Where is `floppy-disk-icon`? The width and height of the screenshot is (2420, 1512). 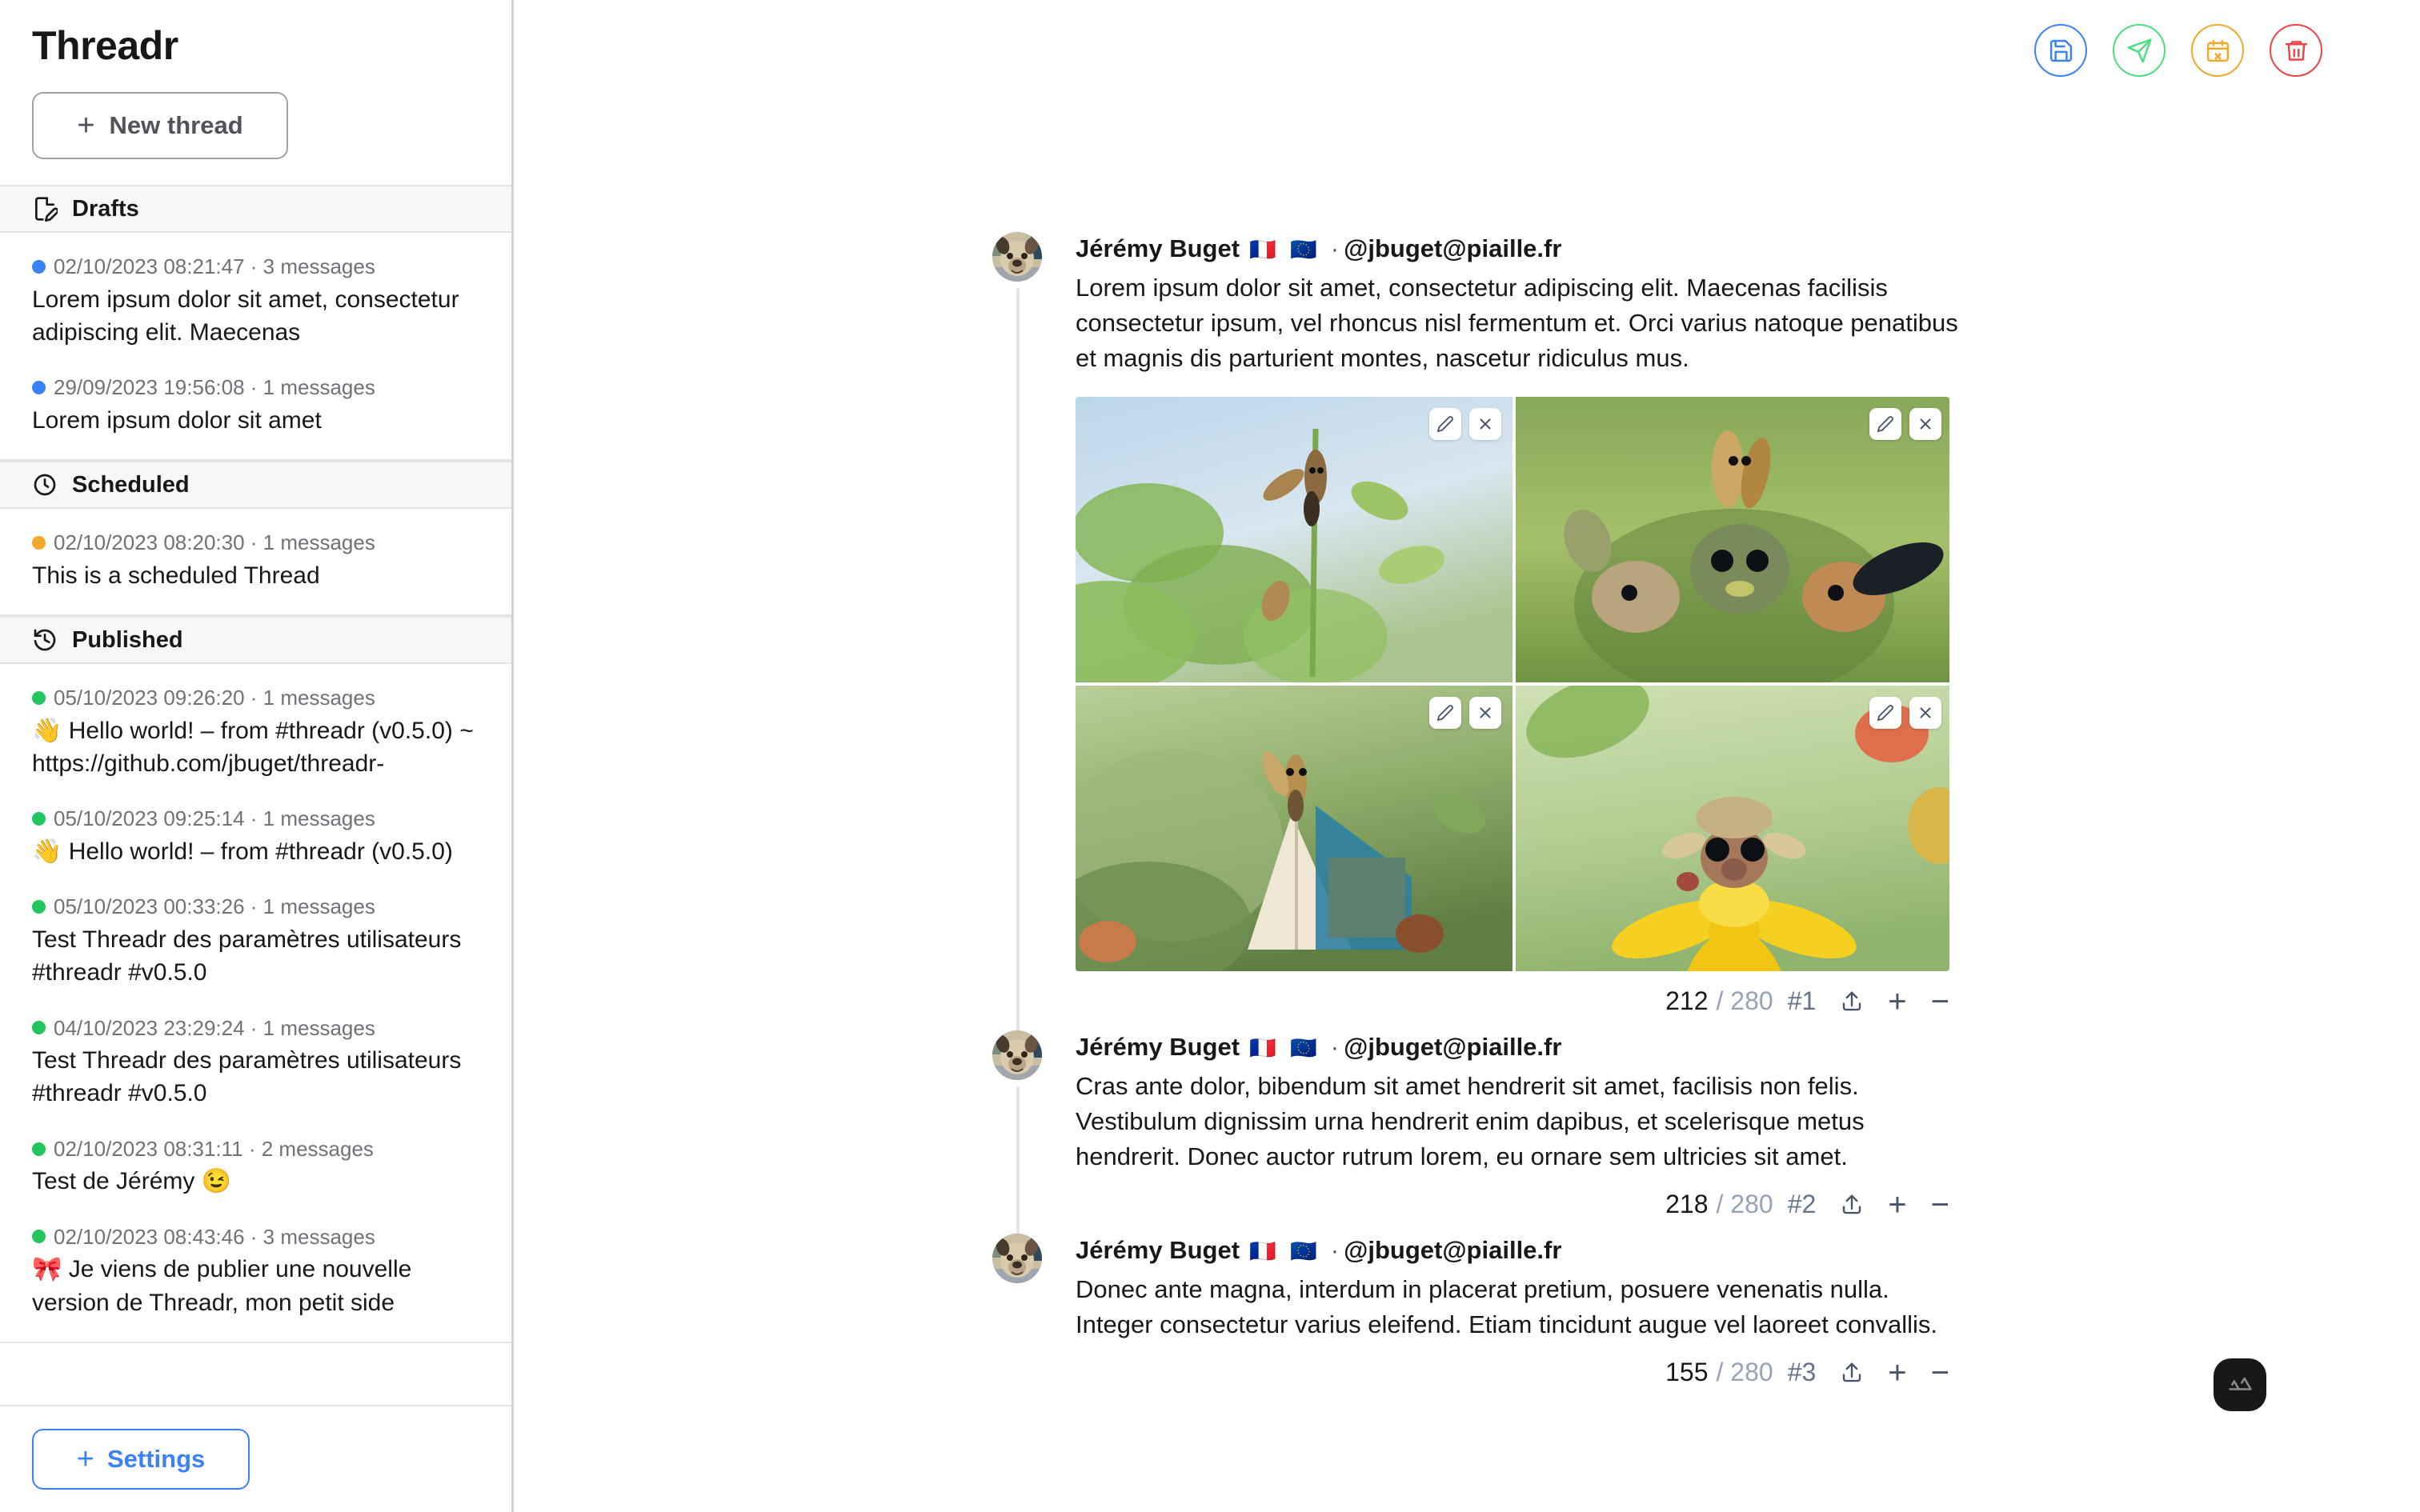 floppy-disk-icon is located at coordinates (2061, 51).